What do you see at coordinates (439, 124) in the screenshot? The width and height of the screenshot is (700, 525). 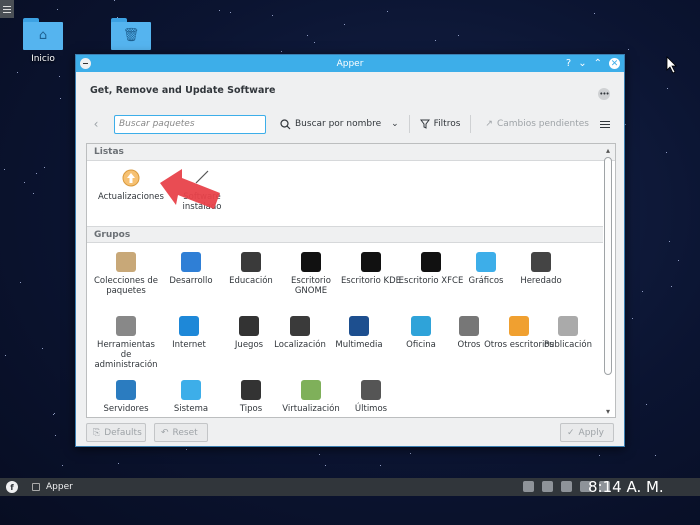 I see `filters-button: Filtros` at bounding box center [439, 124].